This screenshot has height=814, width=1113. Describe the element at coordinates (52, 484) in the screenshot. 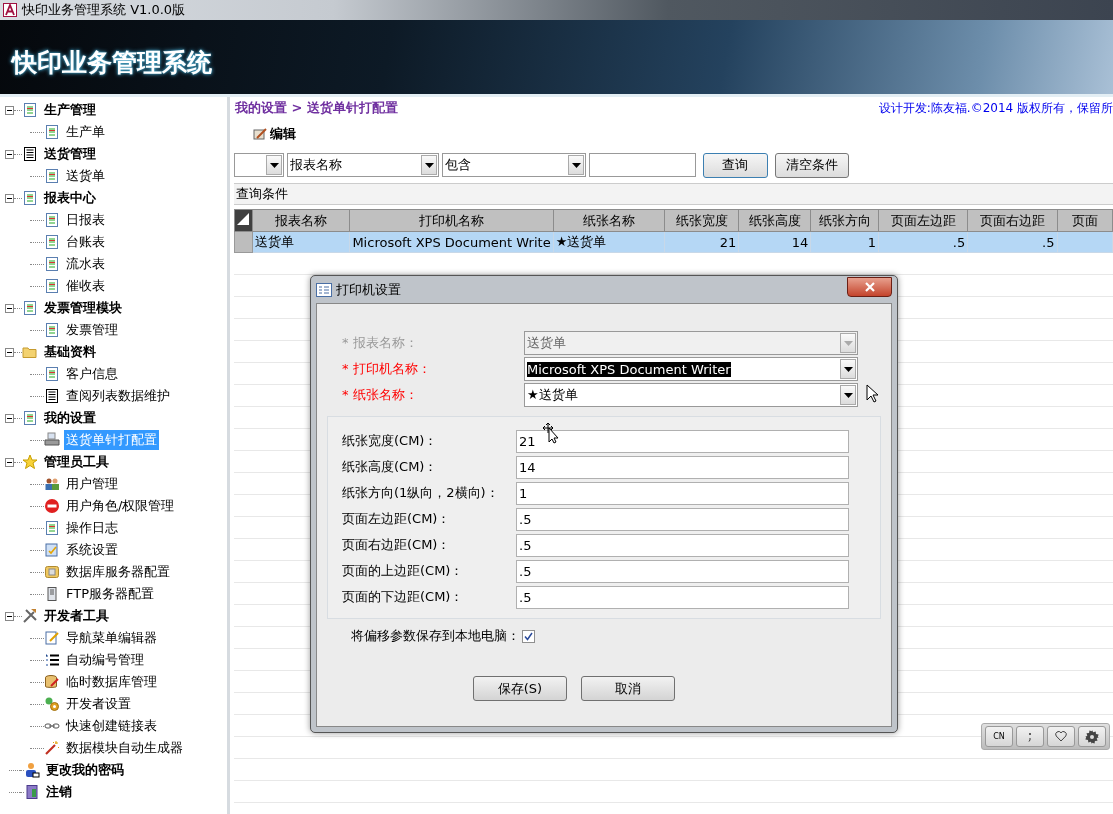

I see `users-icon` at that location.